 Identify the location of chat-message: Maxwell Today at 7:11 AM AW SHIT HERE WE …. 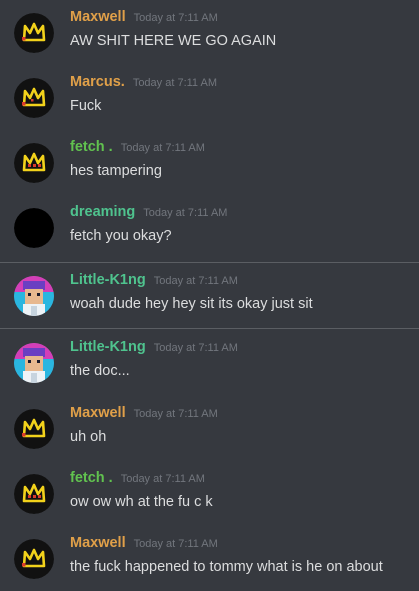
(209, 32).